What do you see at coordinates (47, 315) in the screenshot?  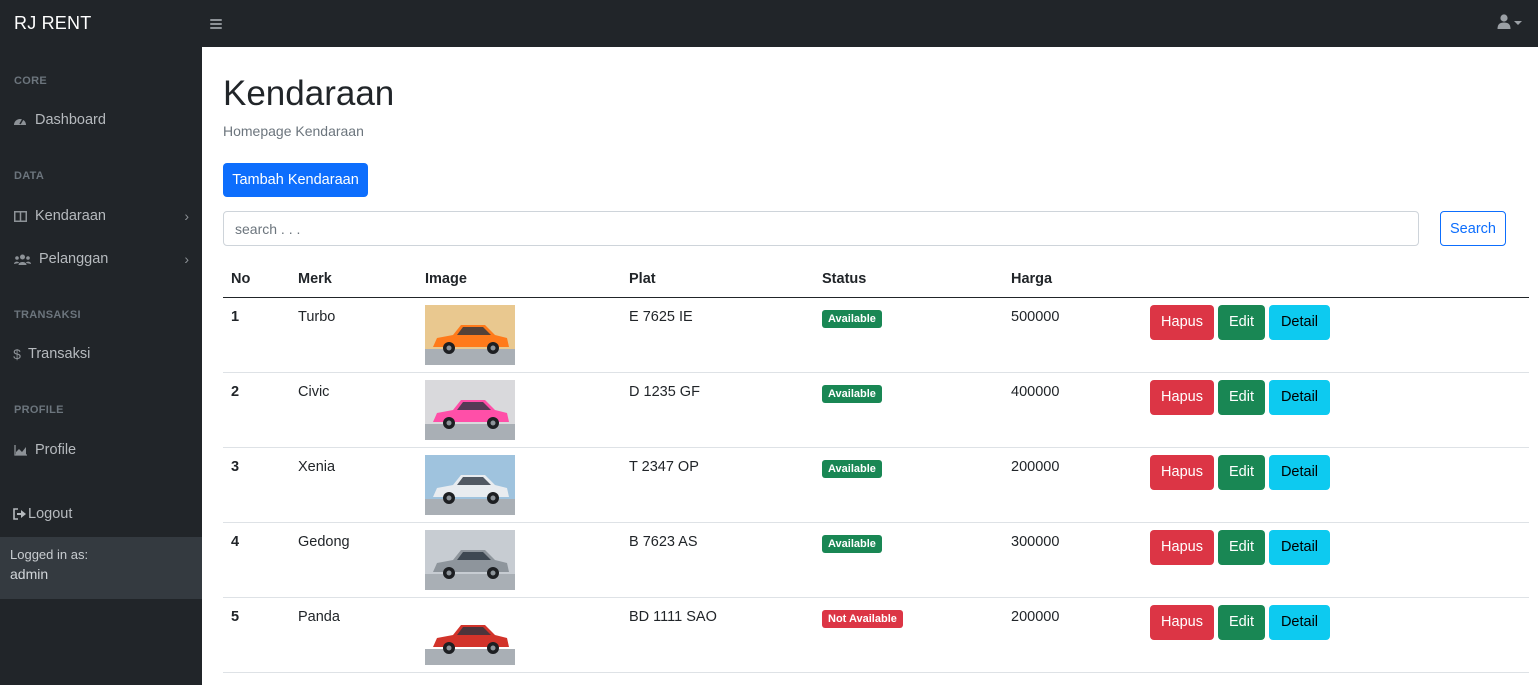 I see `sidebar-heading-transaksi: TRANSAKSI` at bounding box center [47, 315].